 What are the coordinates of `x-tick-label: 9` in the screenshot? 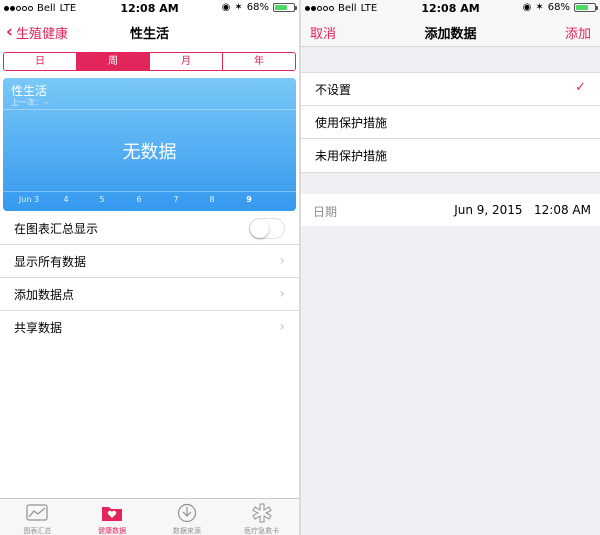 It's located at (249, 199).